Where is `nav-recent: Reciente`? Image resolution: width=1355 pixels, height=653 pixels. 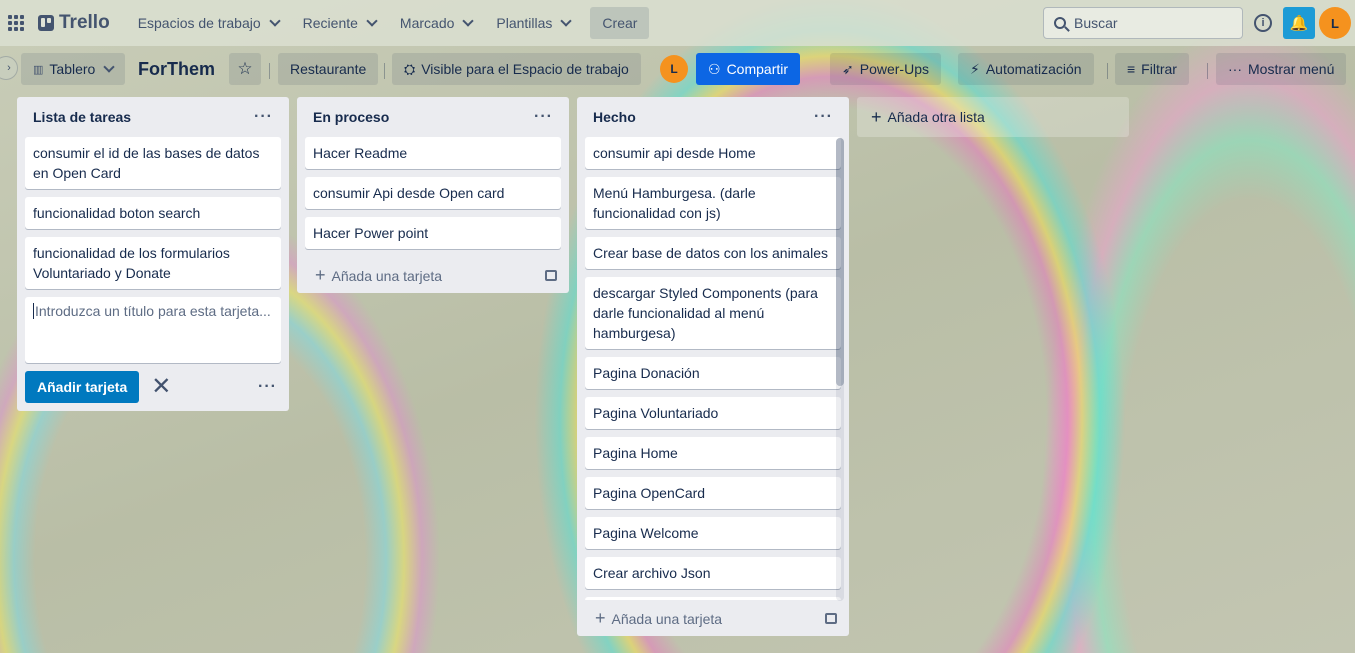 nav-recent: Reciente is located at coordinates (339, 23).